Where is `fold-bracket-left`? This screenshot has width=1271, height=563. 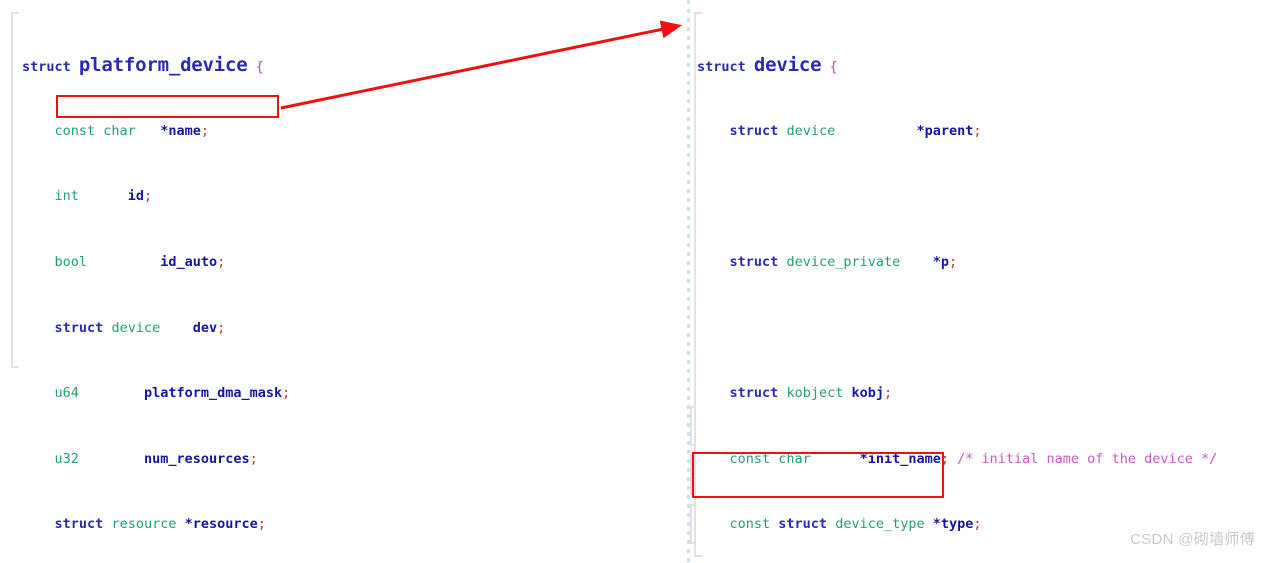 fold-bracket-left is located at coordinates (15, 190).